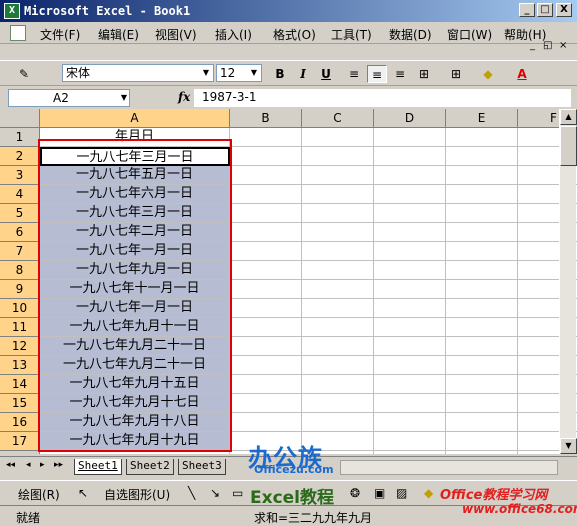 This screenshot has height=526, width=577. I want to click on tab-sheet2: Sheet2, so click(150, 467).